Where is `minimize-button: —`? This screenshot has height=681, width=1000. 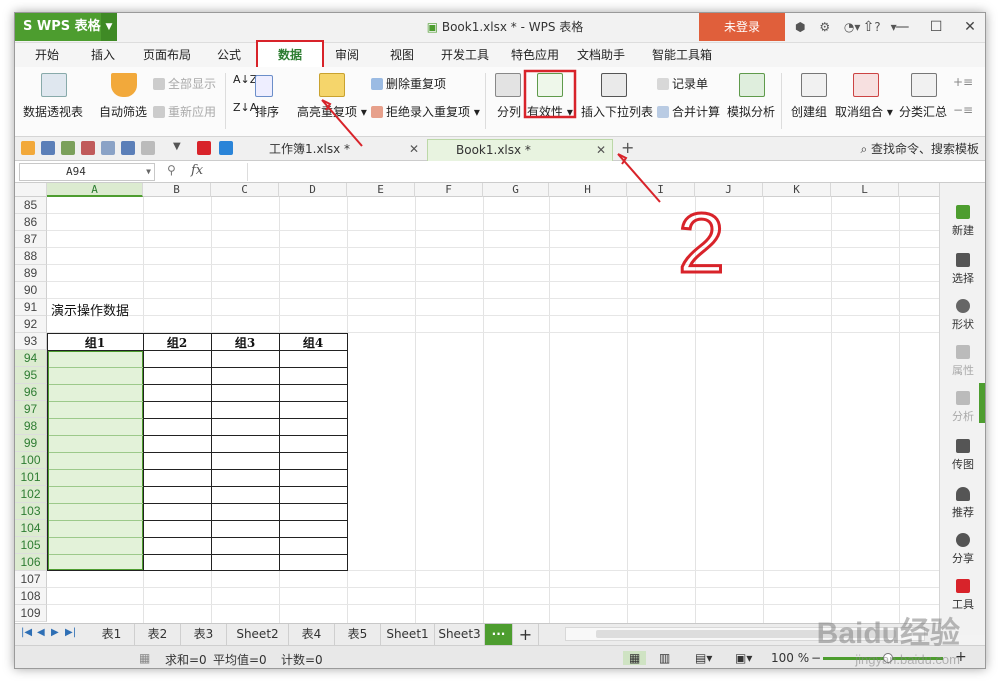 minimize-button: — is located at coordinates (902, 27).